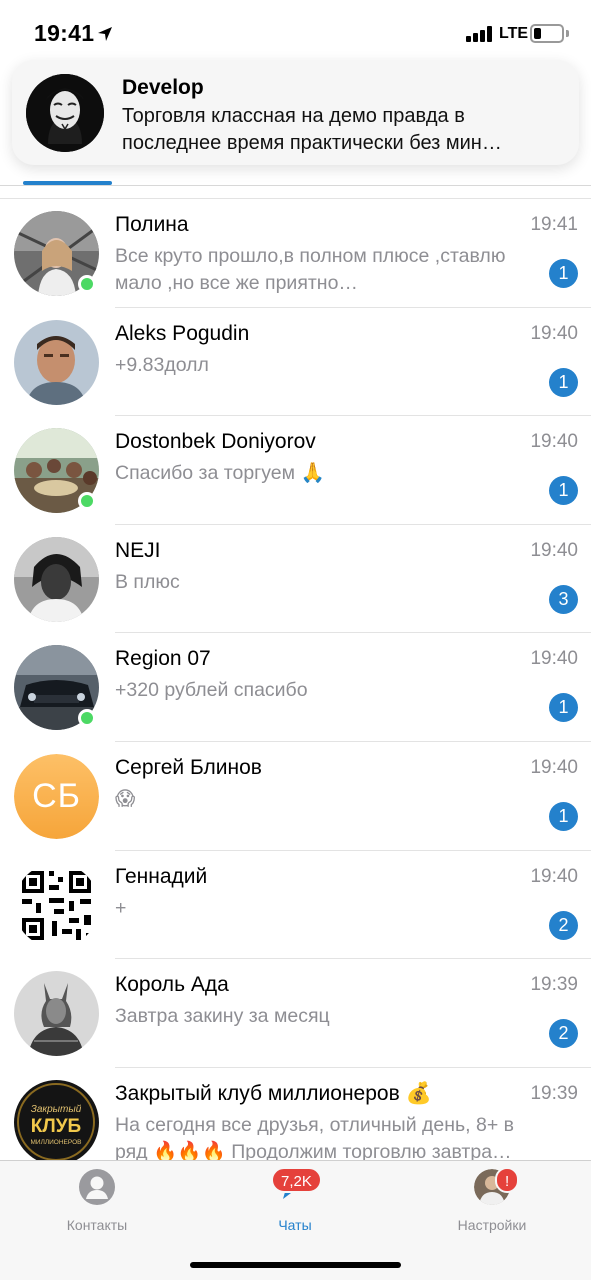  Describe the element at coordinates (295, 1225) in the screenshot. I see `tab-label: Чаты` at that location.